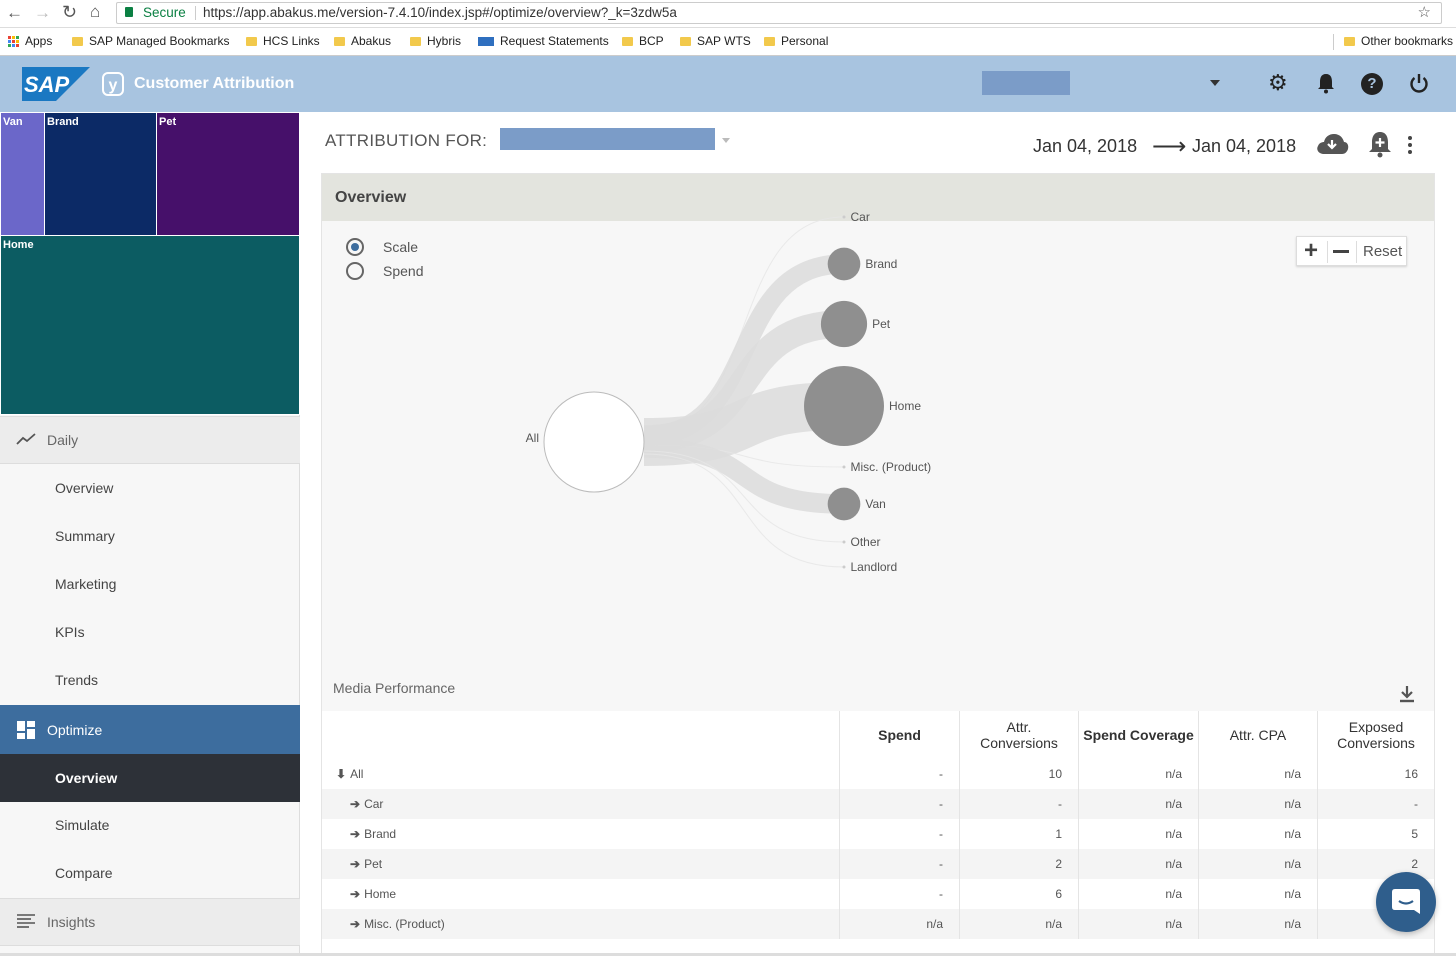 The image size is (1456, 957). Describe the element at coordinates (1375, 834) in the screenshot. I see `table-cell-exp: 5` at that location.